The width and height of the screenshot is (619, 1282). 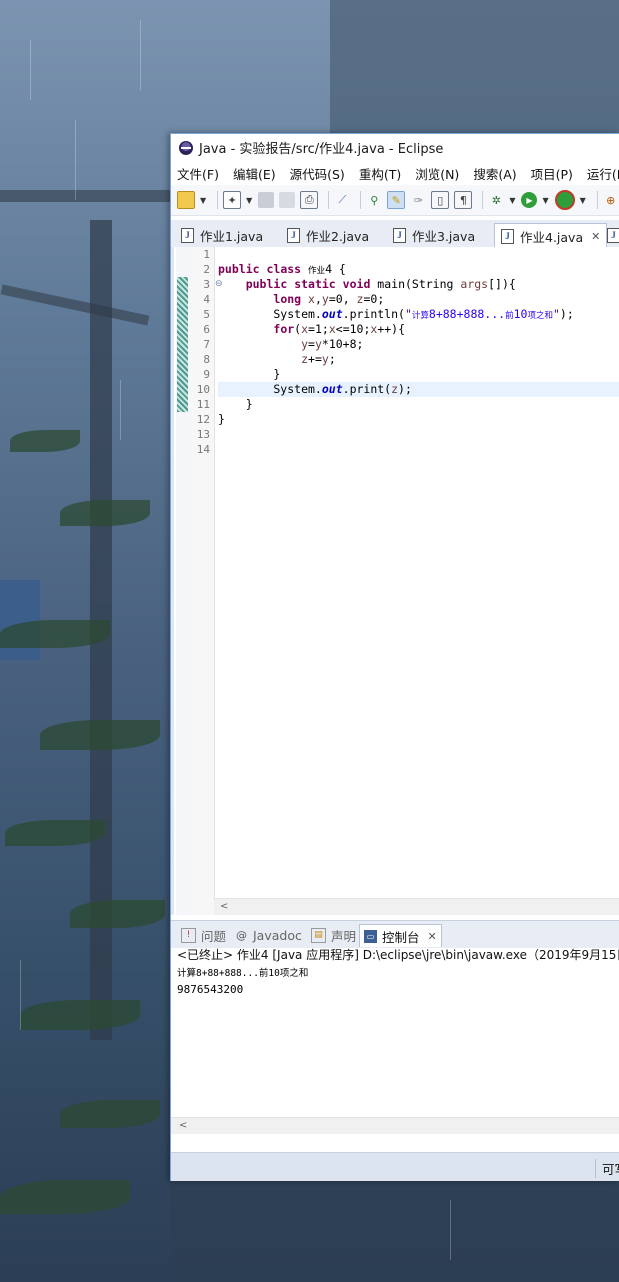 I want to click on tab-declaration: ▤ 声明, so click(x=333, y=935).